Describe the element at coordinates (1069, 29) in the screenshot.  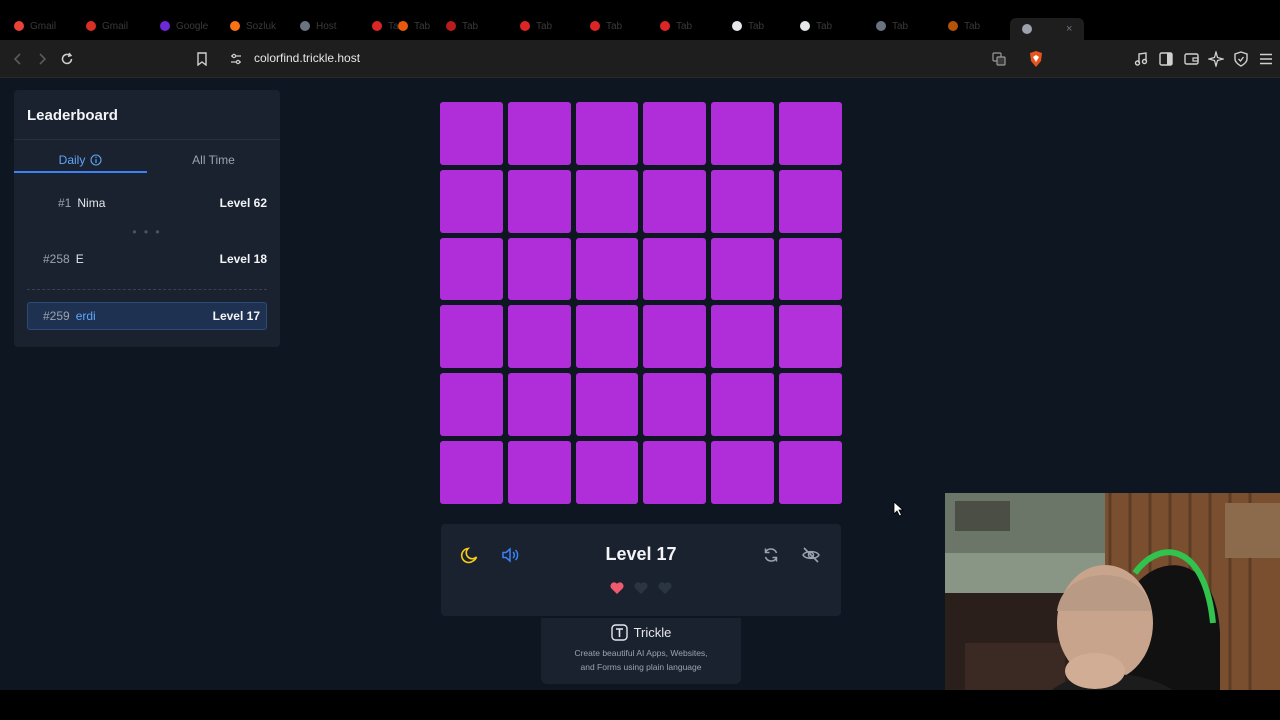
I see `tab-close-icon: ×` at that location.